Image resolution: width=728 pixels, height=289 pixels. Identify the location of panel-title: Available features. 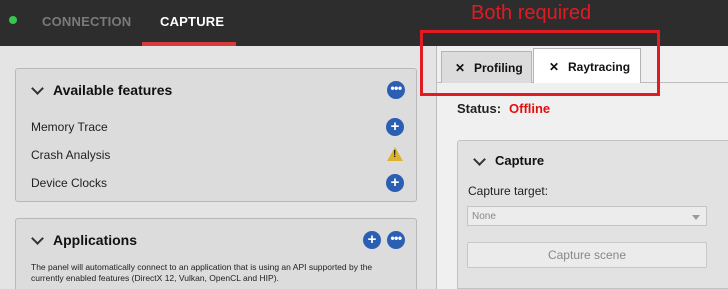
(113, 90).